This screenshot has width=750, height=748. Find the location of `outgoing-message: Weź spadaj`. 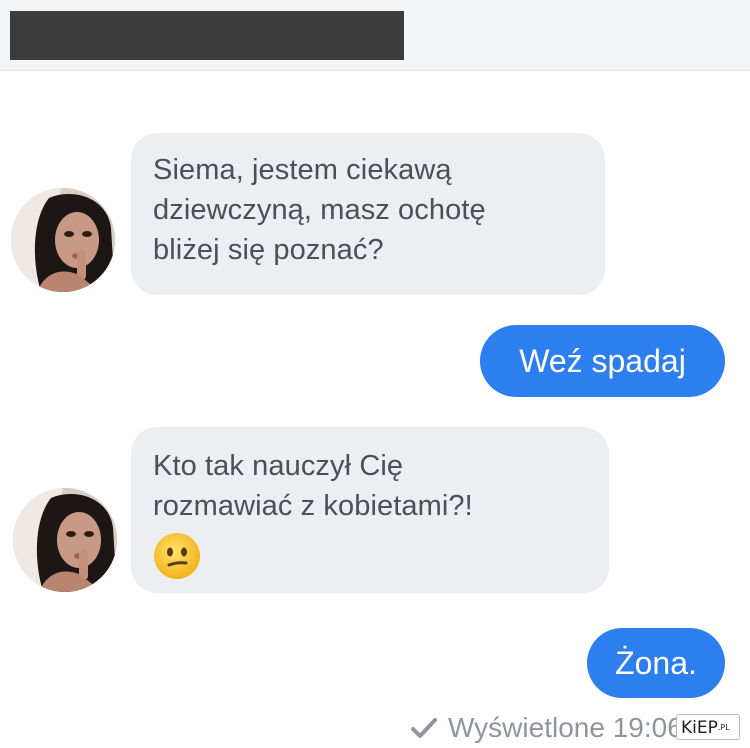

outgoing-message: Weź spadaj is located at coordinates (602, 361).